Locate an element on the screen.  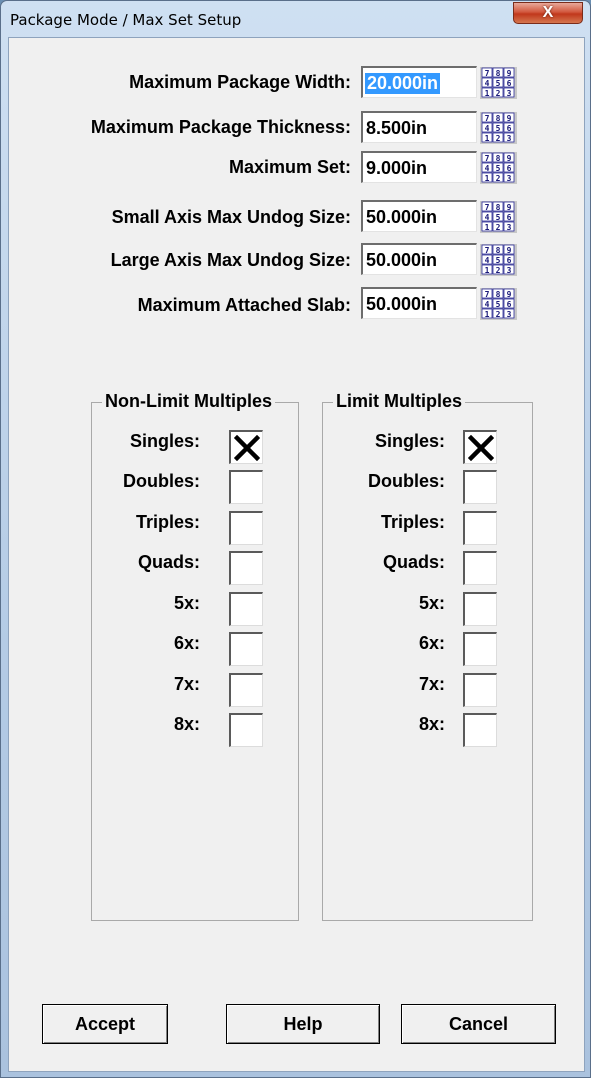
max-package-width-input: 20.000in is located at coordinates (419, 82).